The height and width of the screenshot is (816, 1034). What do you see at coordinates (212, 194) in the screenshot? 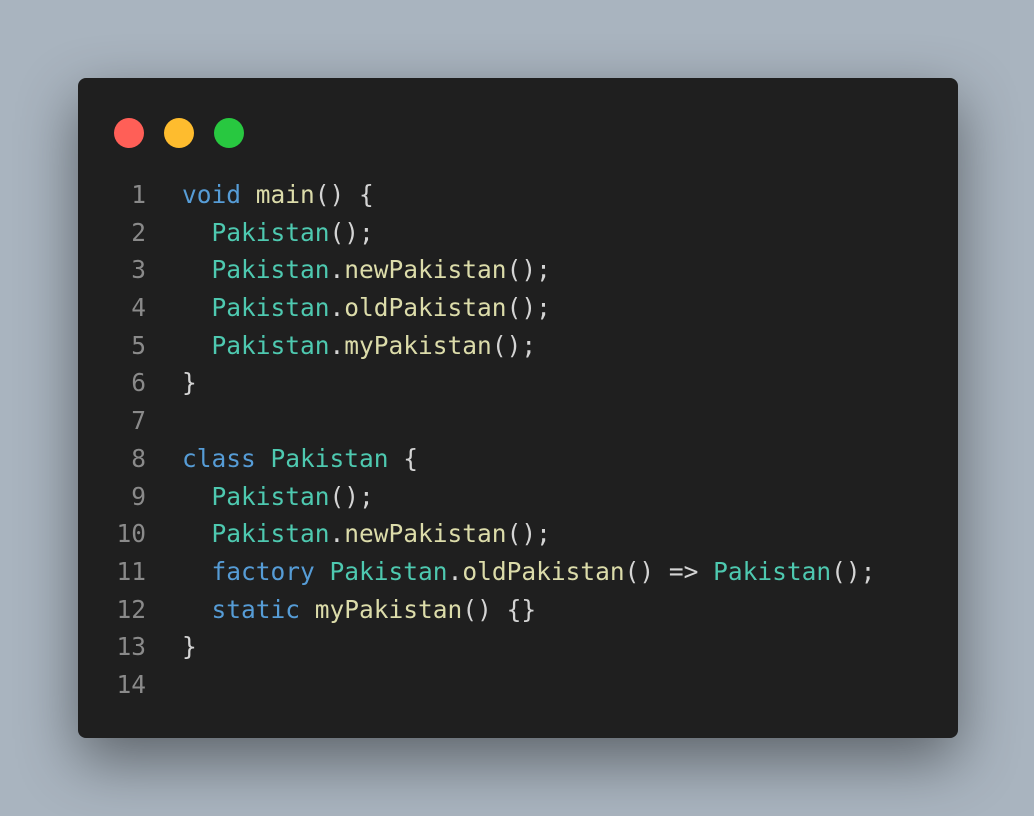
I see `code-token-keyword: void` at bounding box center [212, 194].